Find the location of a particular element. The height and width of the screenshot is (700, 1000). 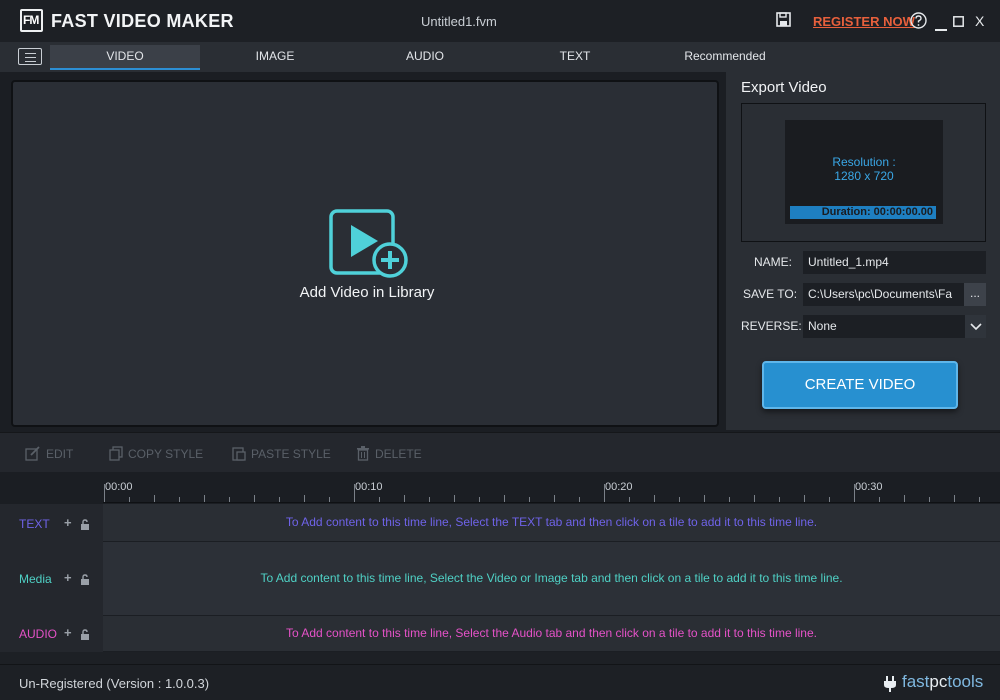

name-field: Untitled_1.mp4 is located at coordinates (894, 262).